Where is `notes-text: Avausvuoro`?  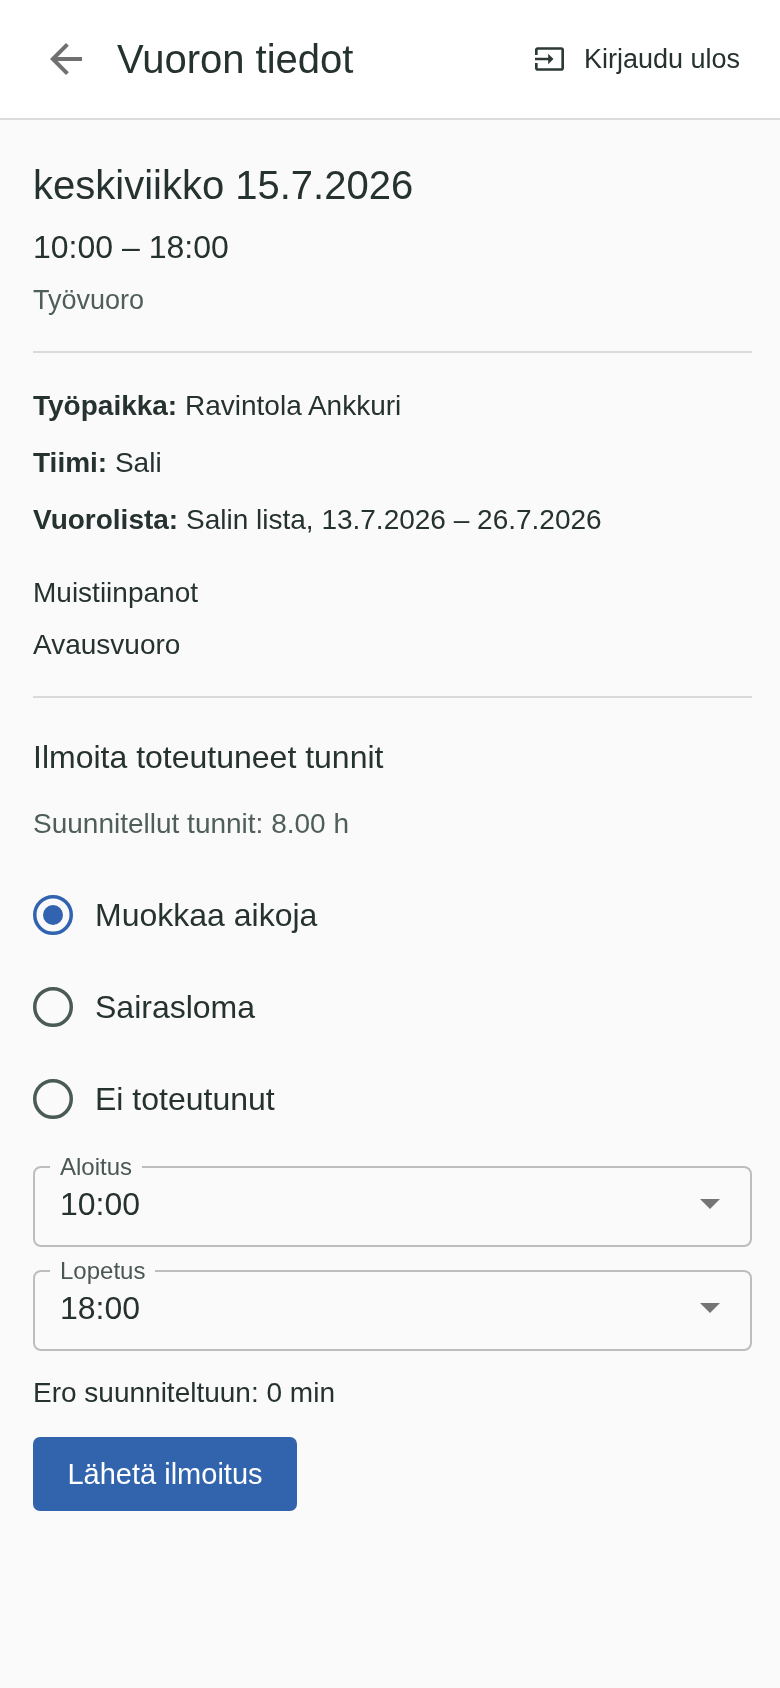
notes-text: Avausvuoro is located at coordinates (107, 645).